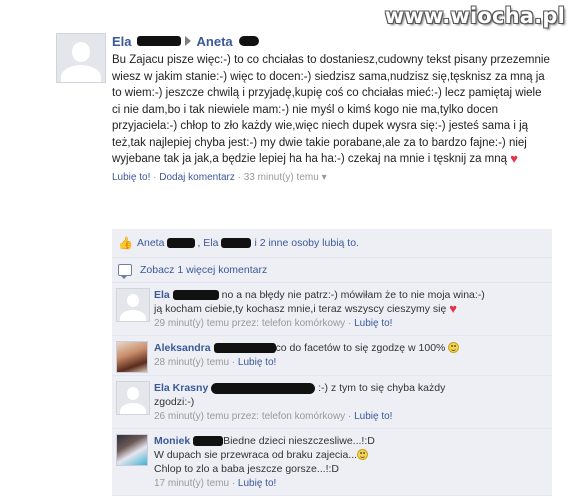 The width and height of the screenshot is (571, 498). Describe the element at coordinates (247, 469) in the screenshot. I see `comment-text: Chlop to zlo a baba jeszcze gorsze...!:D` at that location.